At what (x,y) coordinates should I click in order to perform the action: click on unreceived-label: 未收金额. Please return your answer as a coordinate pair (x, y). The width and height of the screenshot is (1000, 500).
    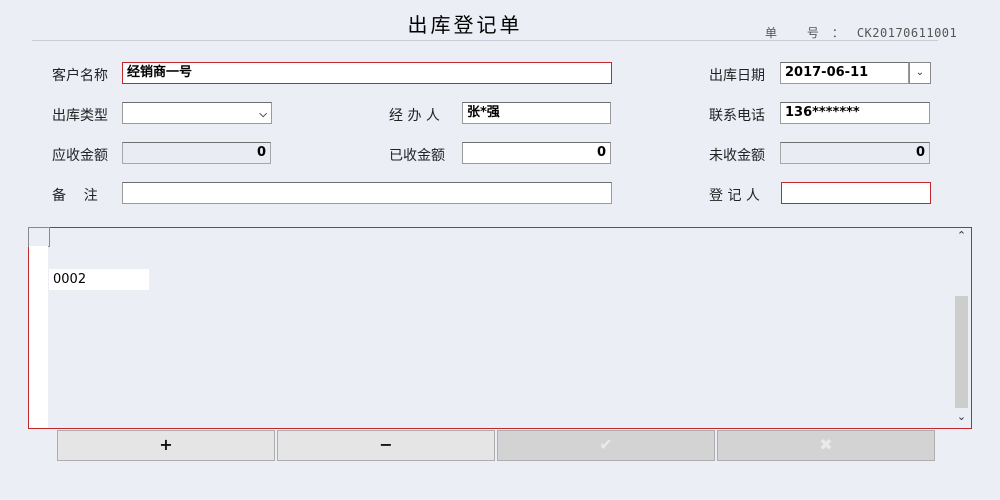
    Looking at the image, I should click on (737, 156).